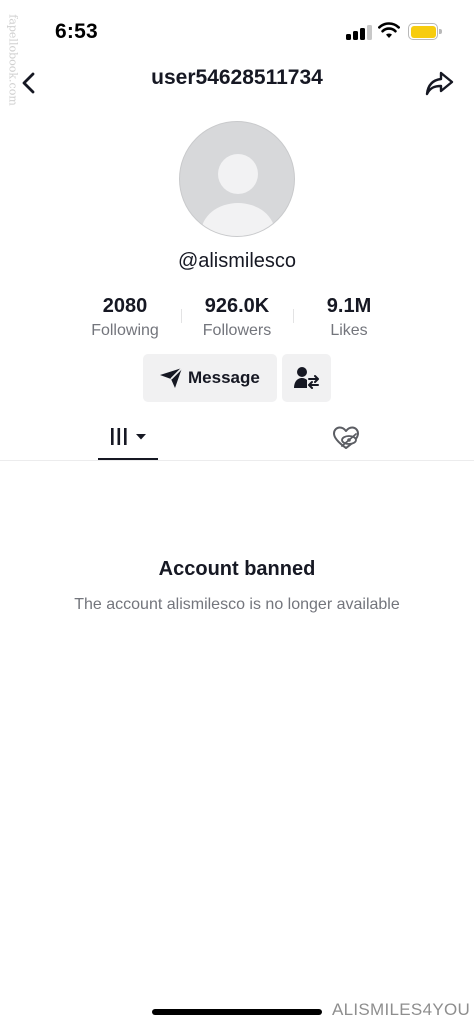  Describe the element at coordinates (237, 179) in the screenshot. I see `avatar` at that location.